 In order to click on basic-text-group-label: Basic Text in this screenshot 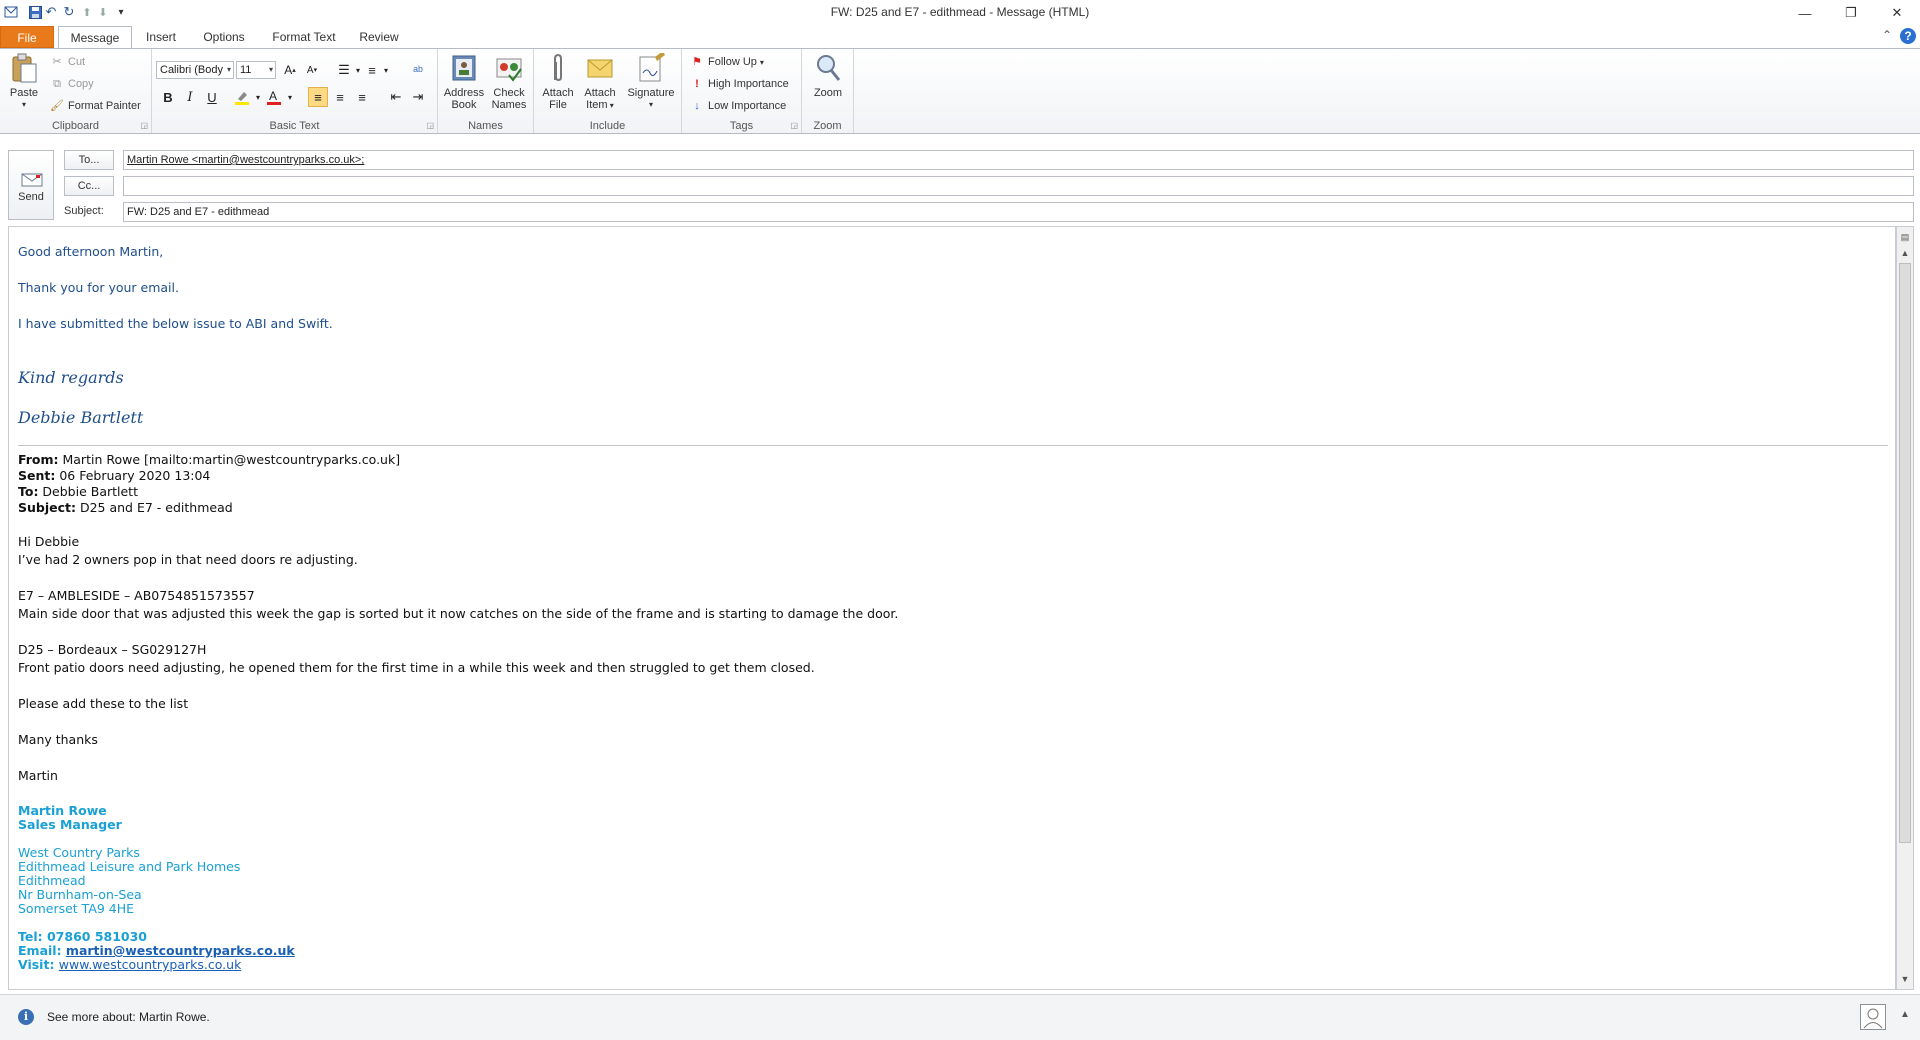, I will do `click(294, 126)`.